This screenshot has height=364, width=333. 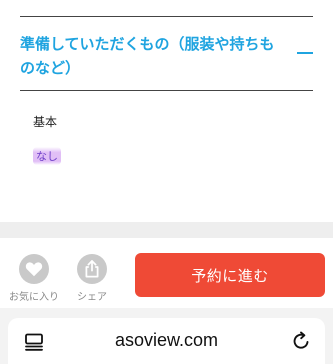 I want to click on section-separator, so click(x=166, y=230).